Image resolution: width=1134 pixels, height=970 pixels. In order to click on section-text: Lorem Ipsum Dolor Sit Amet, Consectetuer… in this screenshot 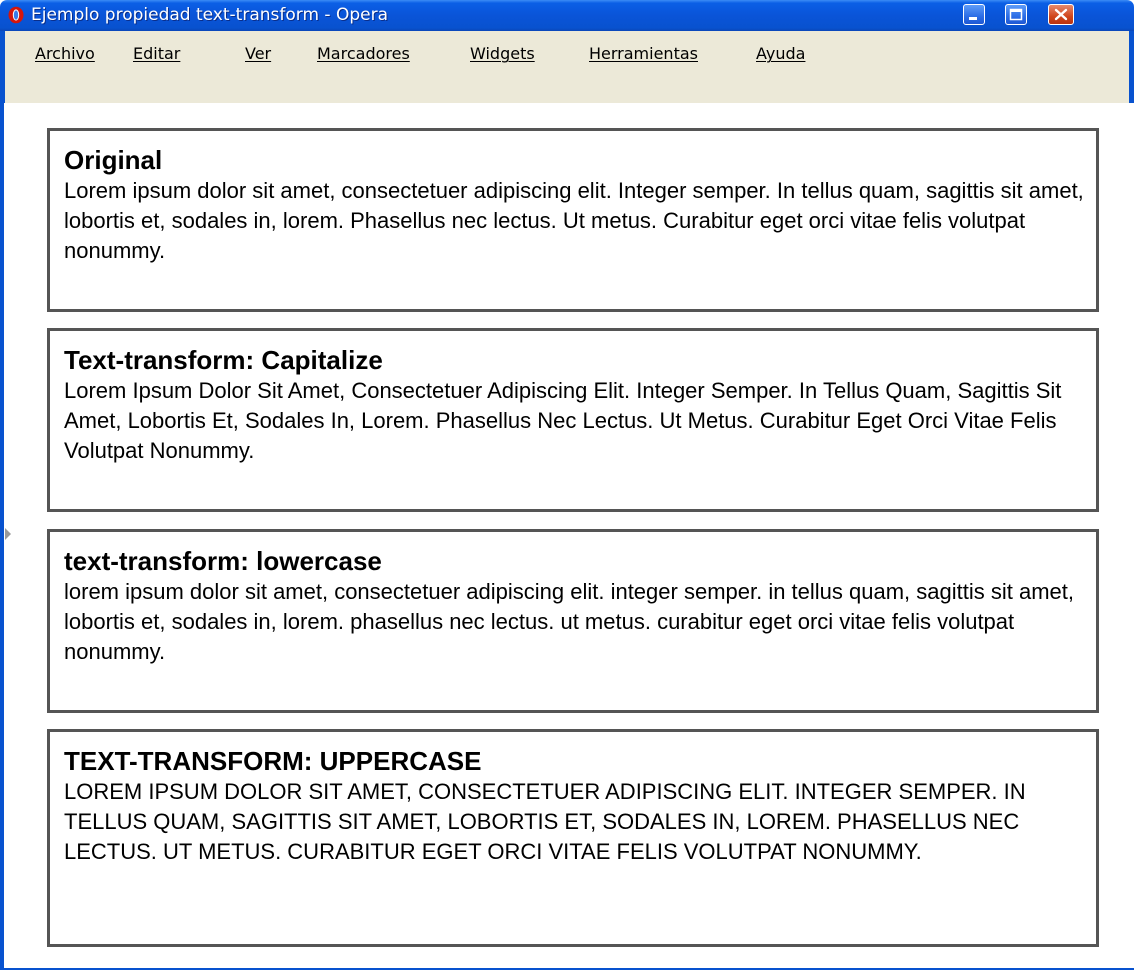, I will do `click(563, 420)`.